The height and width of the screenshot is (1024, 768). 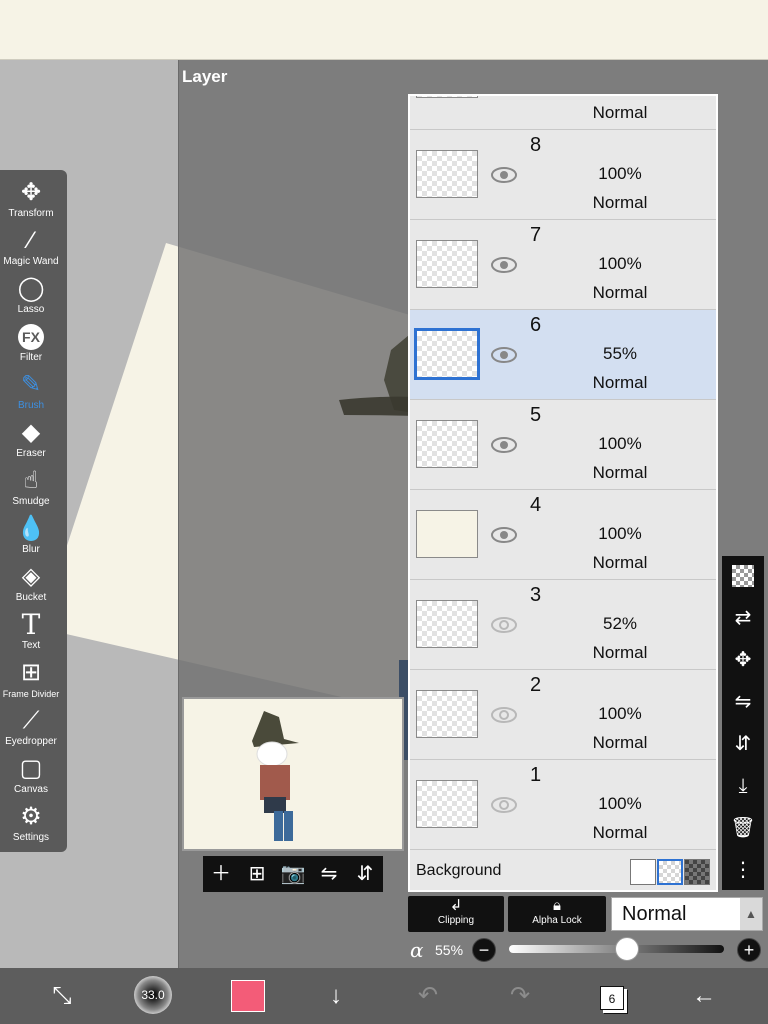 I want to click on swap-layers-icon: ⇄, so click(x=743, y=618).